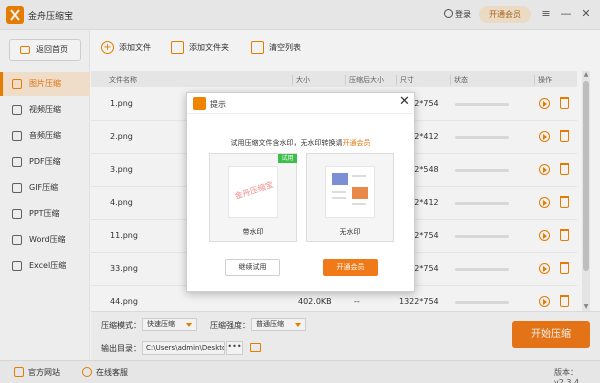  I want to click on clean-caption: 无水印, so click(350, 232).